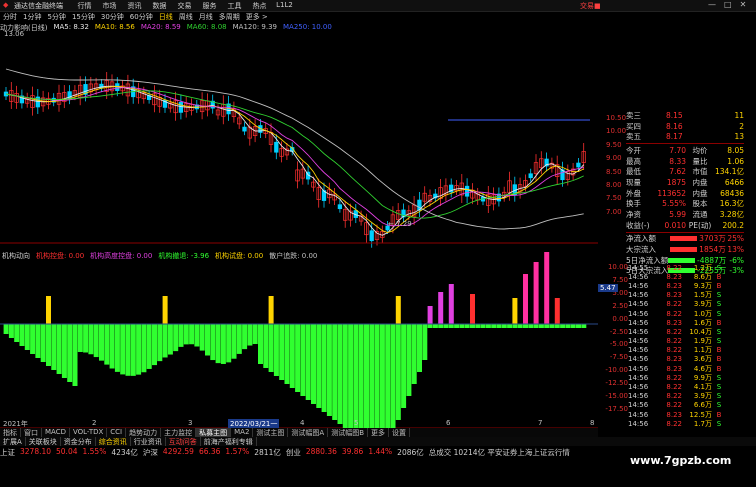 This screenshot has width=756, height=487. I want to click on period-tab: 30分钟, so click(112, 17).